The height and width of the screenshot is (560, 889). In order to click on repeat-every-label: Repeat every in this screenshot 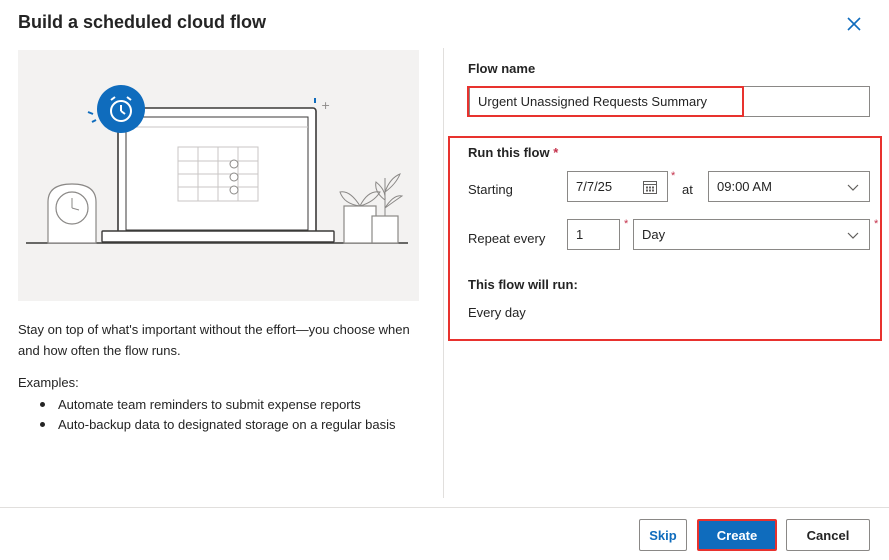, I will do `click(507, 238)`.